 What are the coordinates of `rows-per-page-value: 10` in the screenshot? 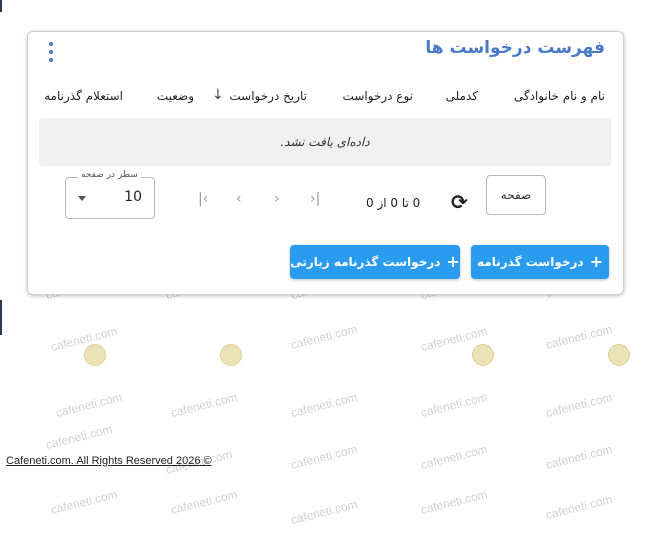 It's located at (133, 197).